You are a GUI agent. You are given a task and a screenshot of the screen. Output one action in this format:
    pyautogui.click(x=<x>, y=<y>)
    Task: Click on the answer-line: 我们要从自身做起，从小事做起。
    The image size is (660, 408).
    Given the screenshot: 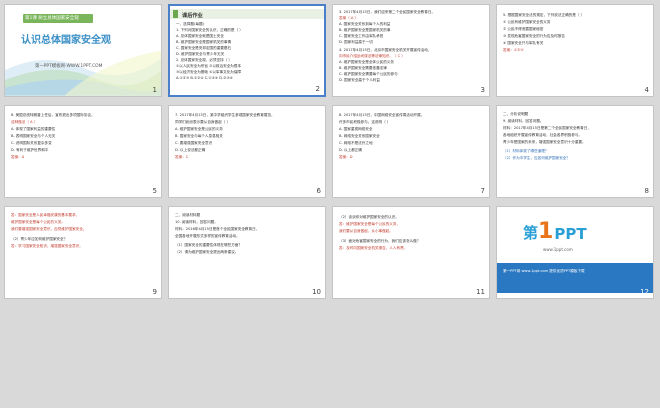 What is the action you would take?
    pyautogui.click(x=366, y=231)
    